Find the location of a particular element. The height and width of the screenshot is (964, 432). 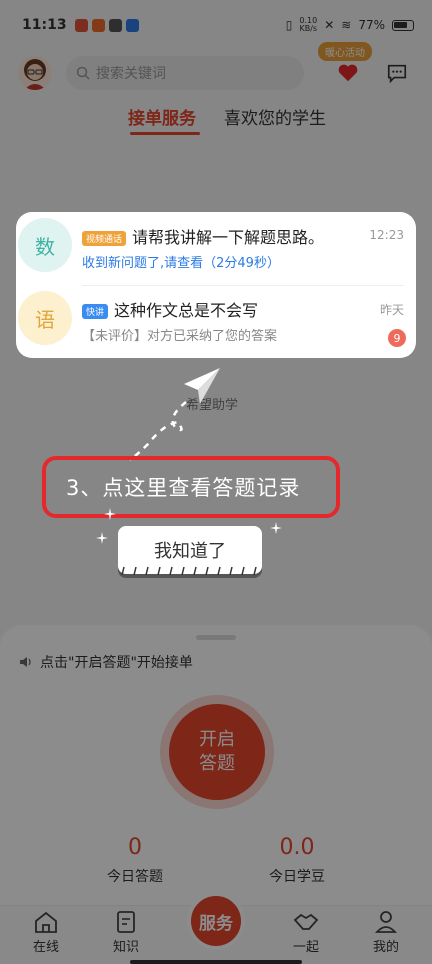

guide-step-text: 3、点这里查看答题记录 is located at coordinates (183, 488).